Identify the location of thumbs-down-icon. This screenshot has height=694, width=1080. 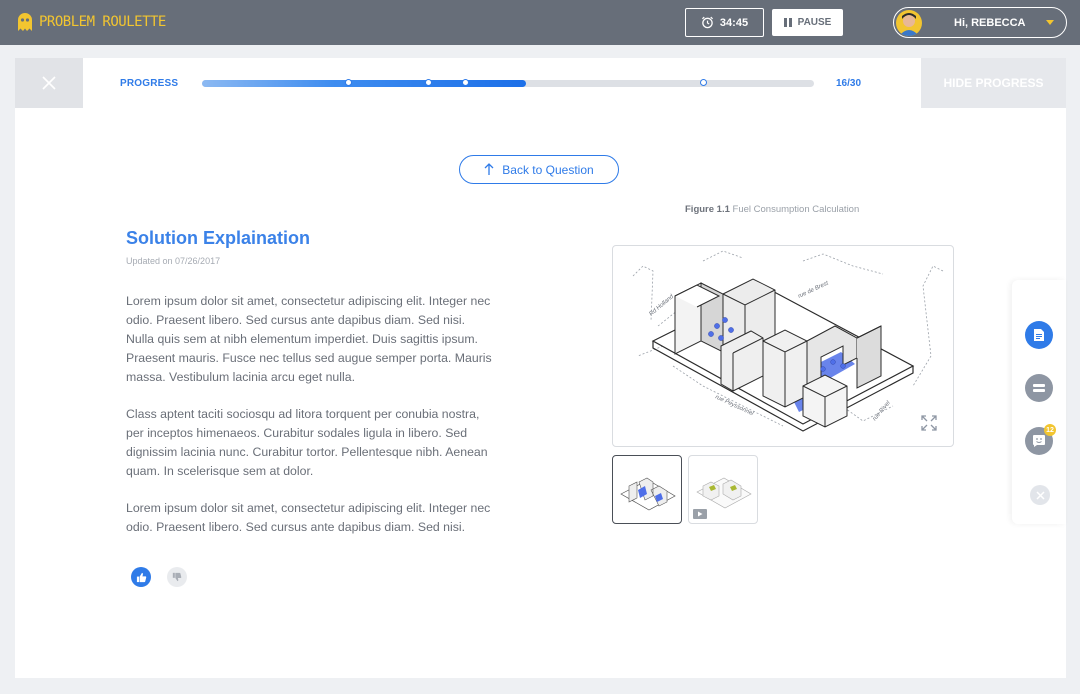
(177, 577).